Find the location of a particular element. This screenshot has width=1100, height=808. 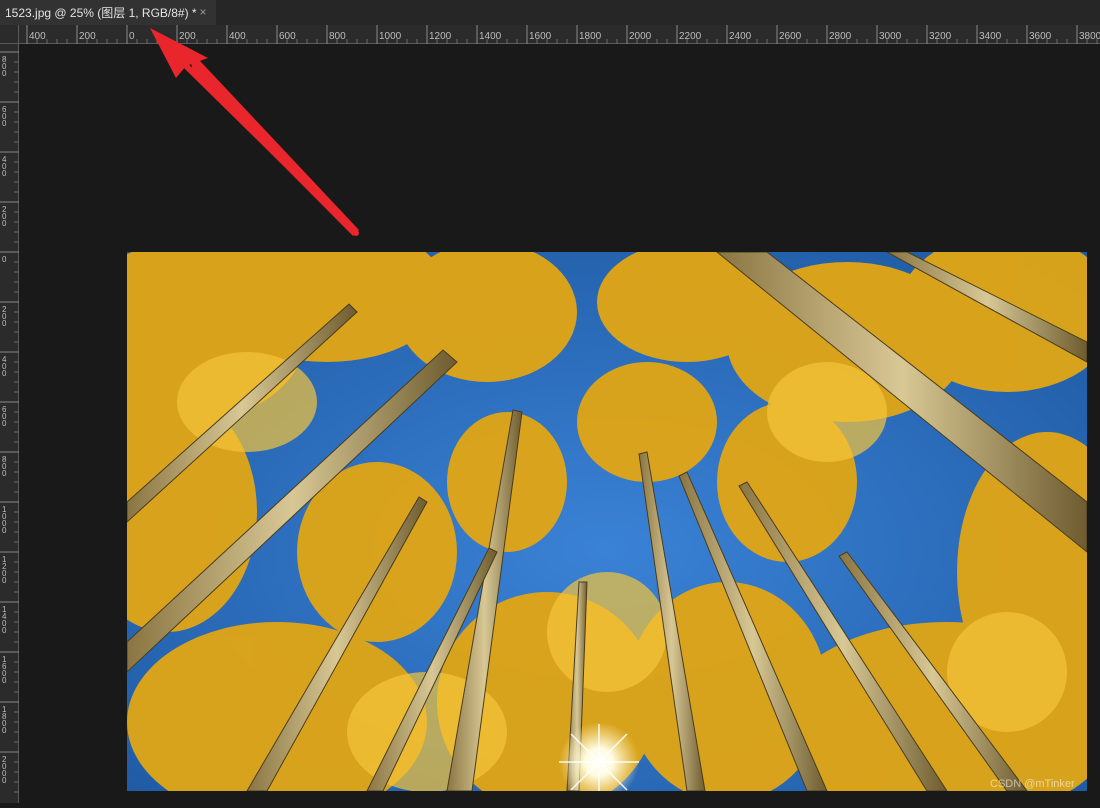

ruler-label: 800 is located at coordinates (337, 36).